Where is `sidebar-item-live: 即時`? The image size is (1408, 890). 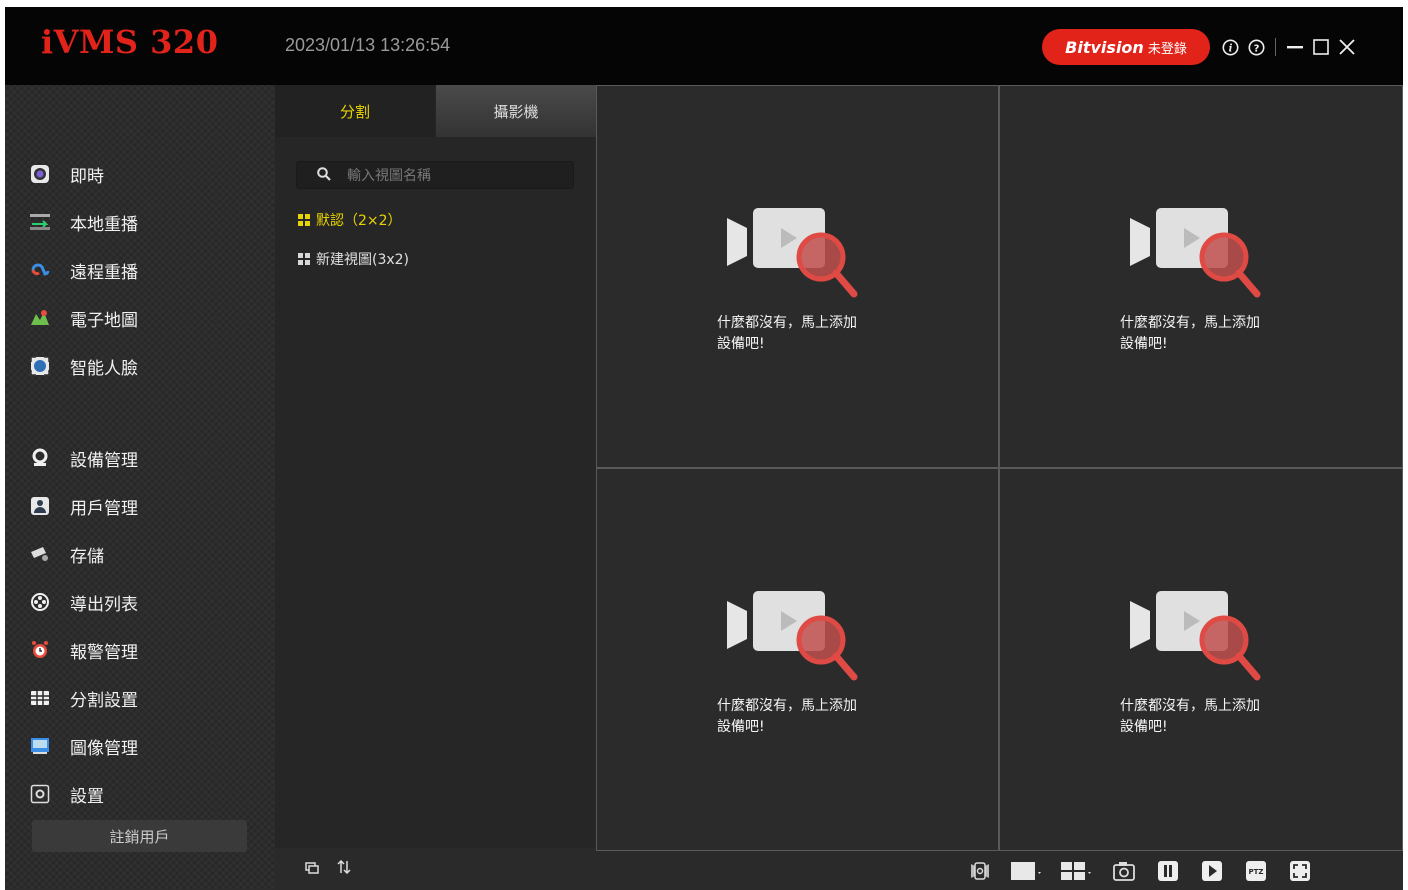 sidebar-item-live: 即時 is located at coordinates (144, 174).